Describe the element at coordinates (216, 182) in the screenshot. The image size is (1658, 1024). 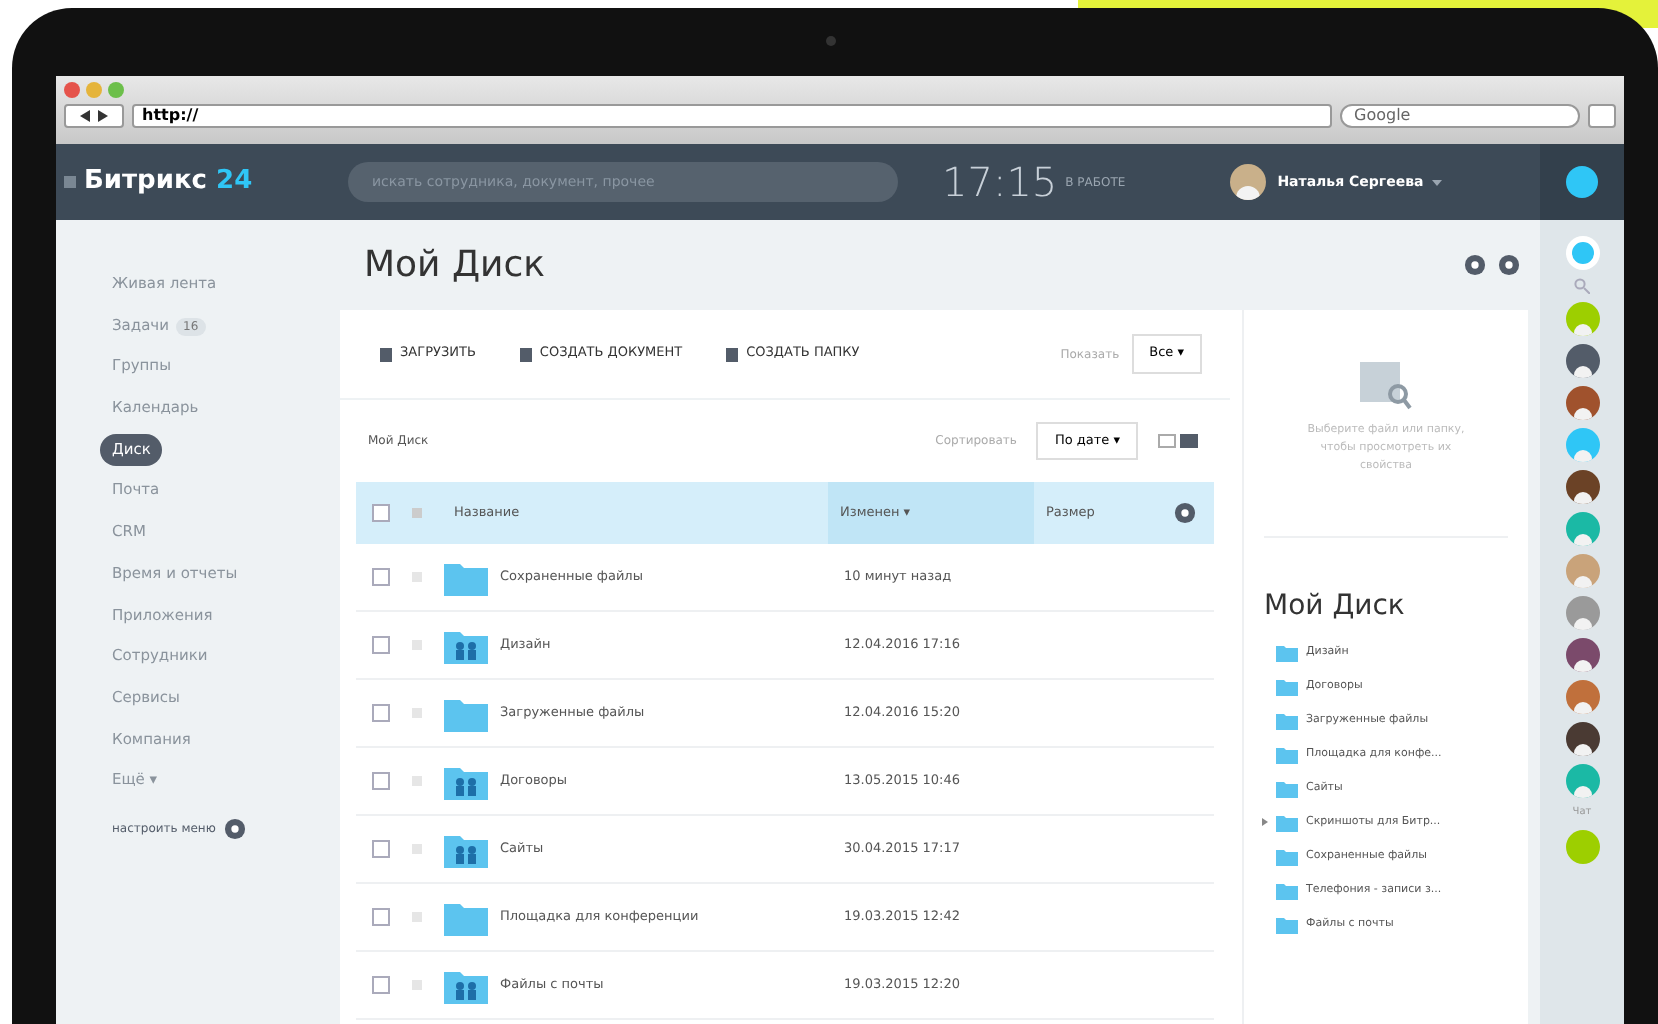
I see `logo: Битрикс 24` at that location.